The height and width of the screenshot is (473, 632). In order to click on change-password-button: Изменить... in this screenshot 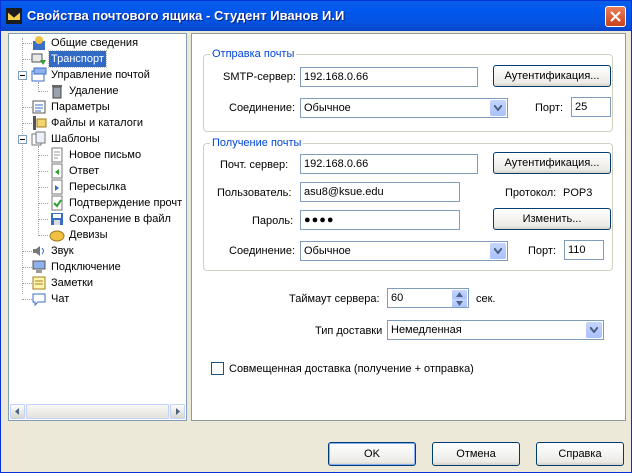, I will do `click(552, 219)`.